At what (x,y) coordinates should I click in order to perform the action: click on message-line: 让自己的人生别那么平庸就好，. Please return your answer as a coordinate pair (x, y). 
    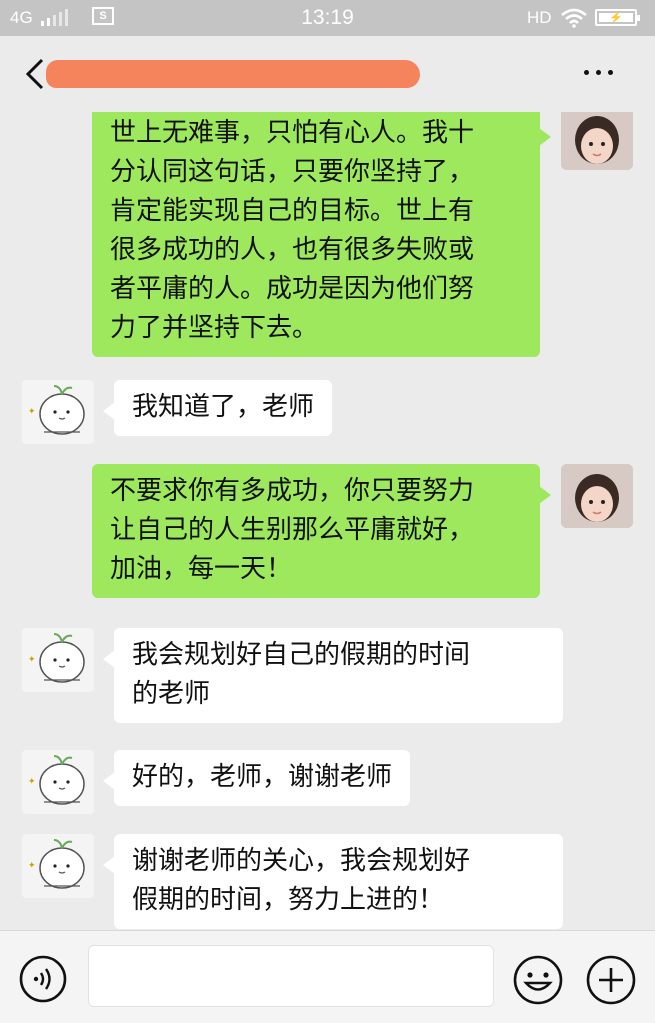
    Looking at the image, I should click on (292, 530).